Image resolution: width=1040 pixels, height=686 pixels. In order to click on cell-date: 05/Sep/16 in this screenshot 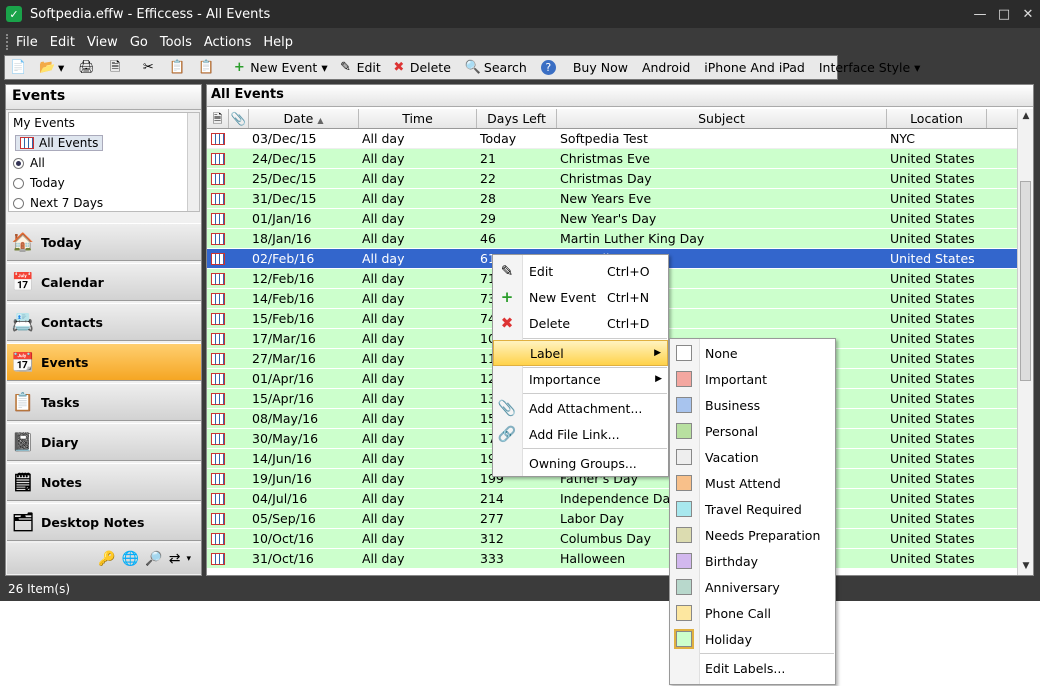, I will do `click(284, 518)`.